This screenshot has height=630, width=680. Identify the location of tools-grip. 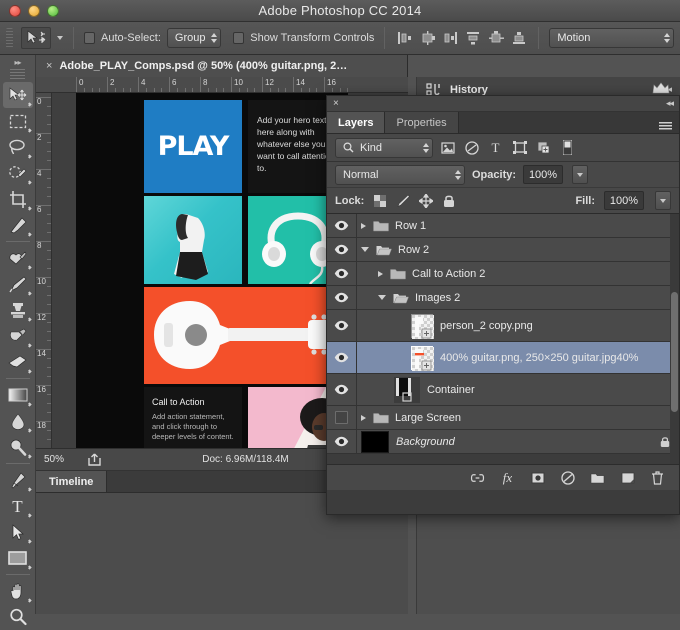
(17, 74).